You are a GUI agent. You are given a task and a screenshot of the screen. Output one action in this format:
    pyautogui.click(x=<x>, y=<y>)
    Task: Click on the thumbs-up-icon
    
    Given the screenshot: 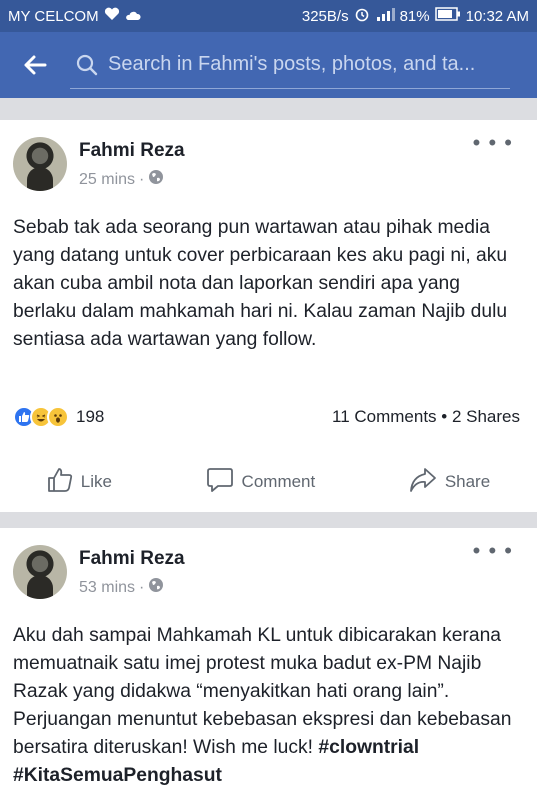 What is the action you would take?
    pyautogui.click(x=60, y=482)
    